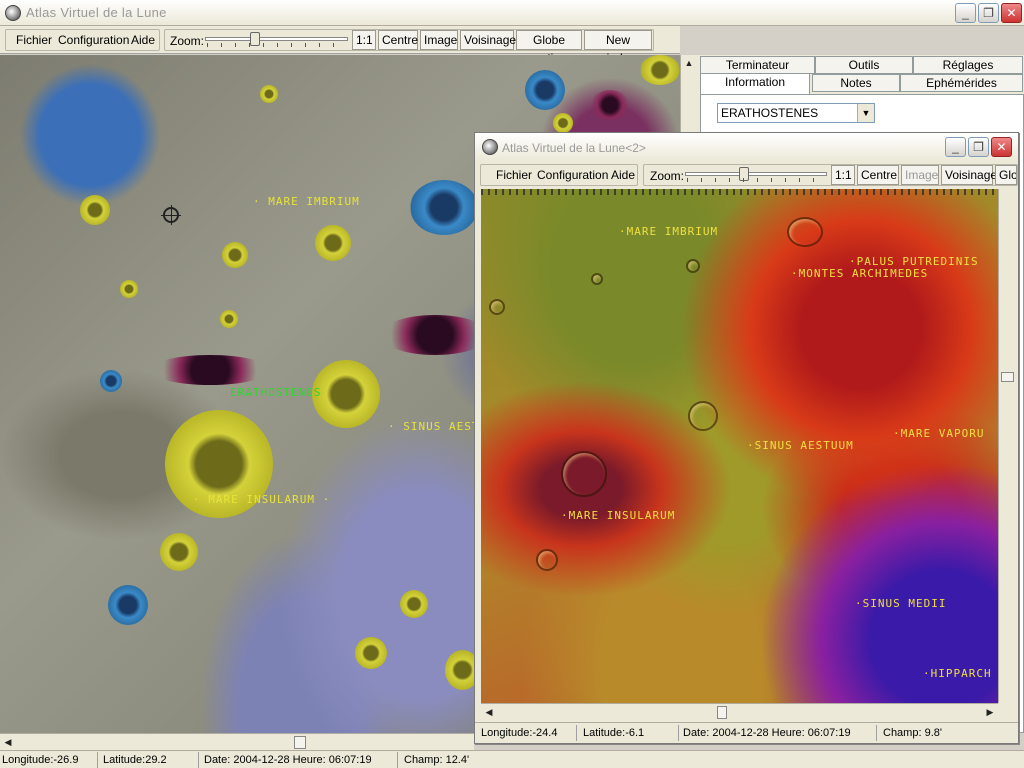 This screenshot has height=768, width=1024. I want to click on second-hscroll-thumb, so click(722, 712).